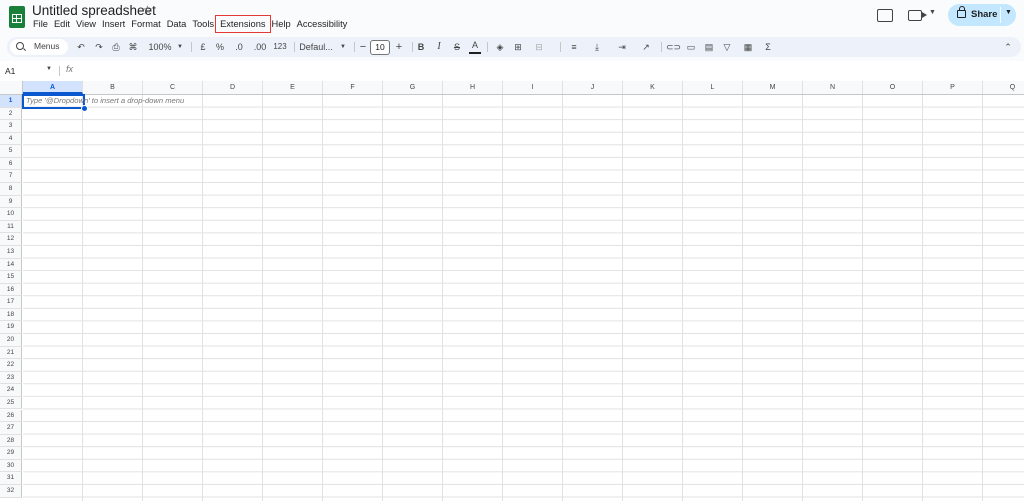  I want to click on sheets-logo-icon, so click(17, 17).